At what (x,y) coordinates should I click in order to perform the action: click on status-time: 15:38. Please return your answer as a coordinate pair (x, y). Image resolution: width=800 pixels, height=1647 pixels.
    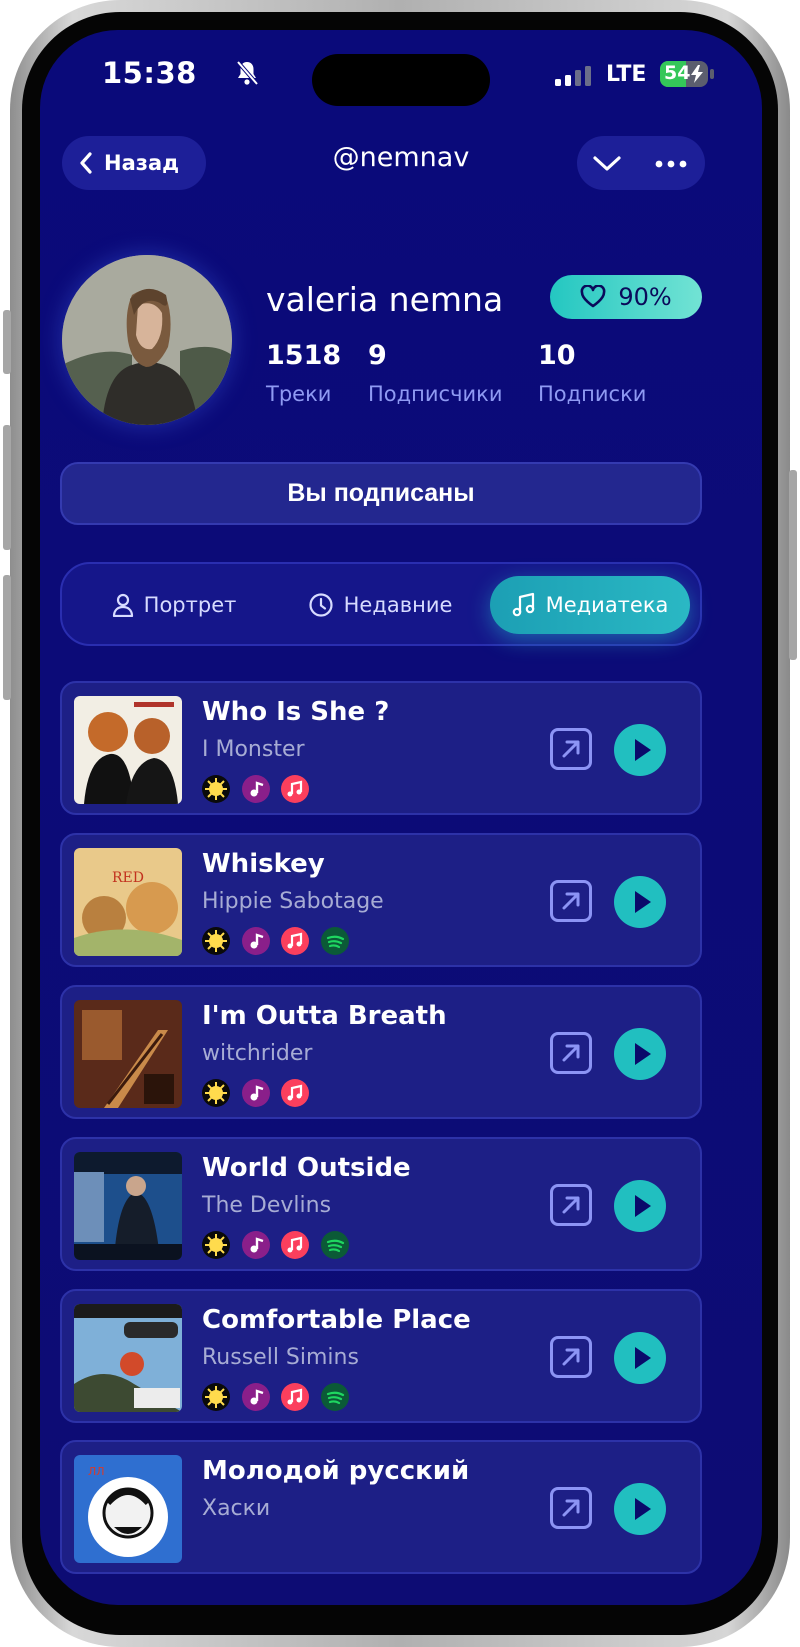
    Looking at the image, I should click on (149, 73).